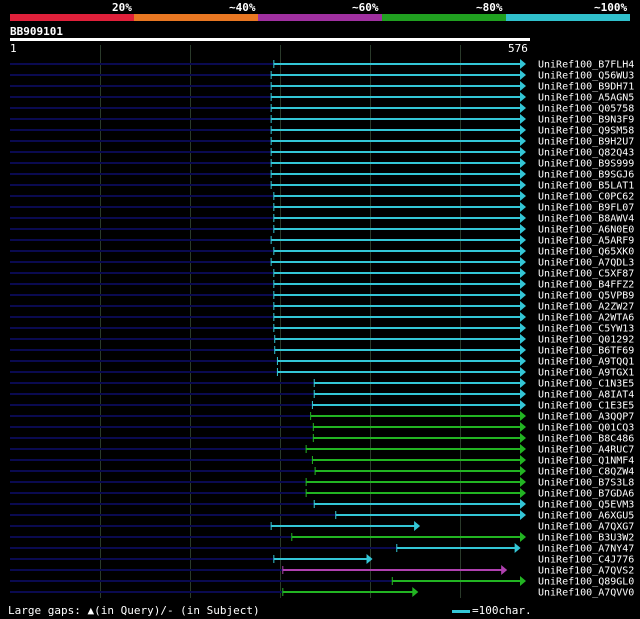  Describe the element at coordinates (586, 362) in the screenshot. I see `hit-label: UniRef100_A9TQQ1` at that location.